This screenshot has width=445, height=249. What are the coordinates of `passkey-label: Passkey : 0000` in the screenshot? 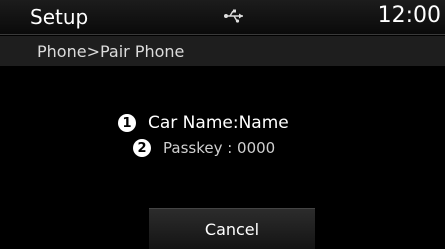 It's located at (219, 148).